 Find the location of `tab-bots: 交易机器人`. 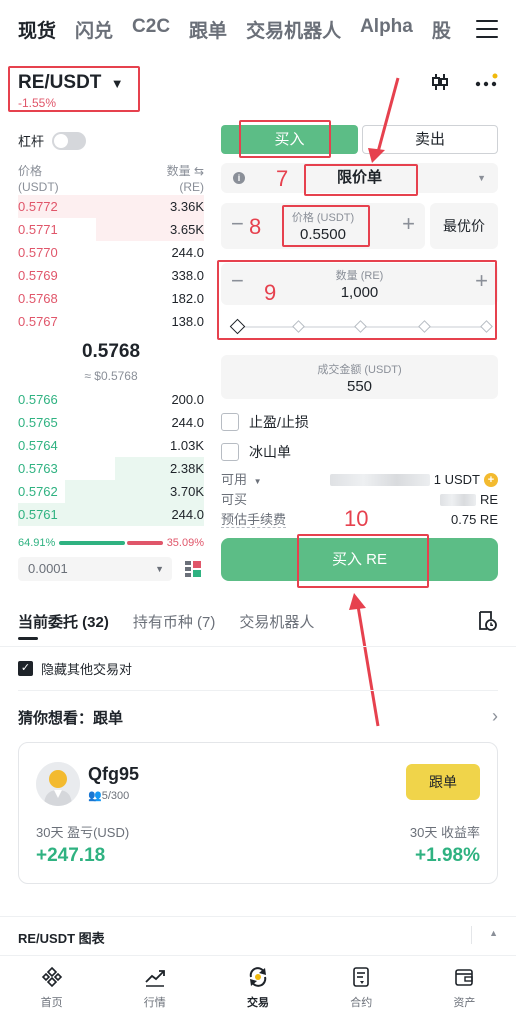

tab-bots: 交易机器人 is located at coordinates (276, 621).